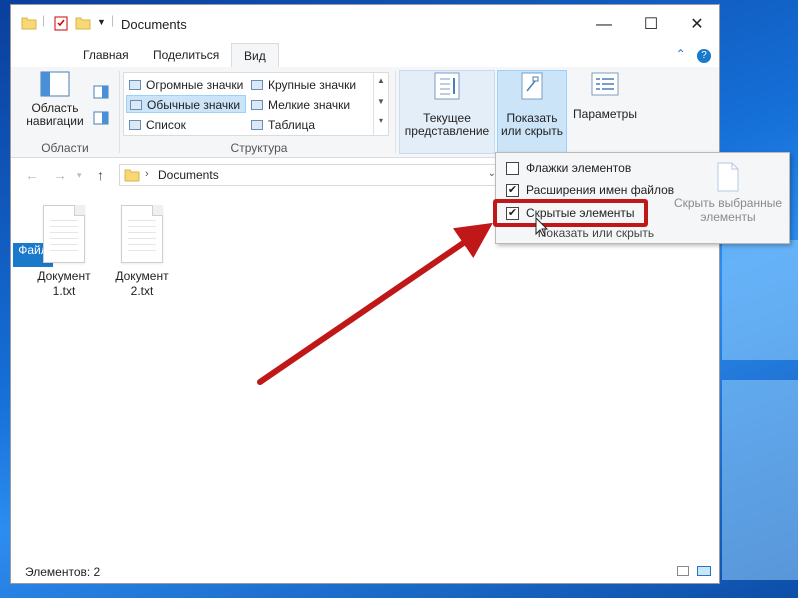 The width and height of the screenshot is (798, 598). Describe the element at coordinates (542, 226) in the screenshot. I see `mouse-cursor-icon` at that location.